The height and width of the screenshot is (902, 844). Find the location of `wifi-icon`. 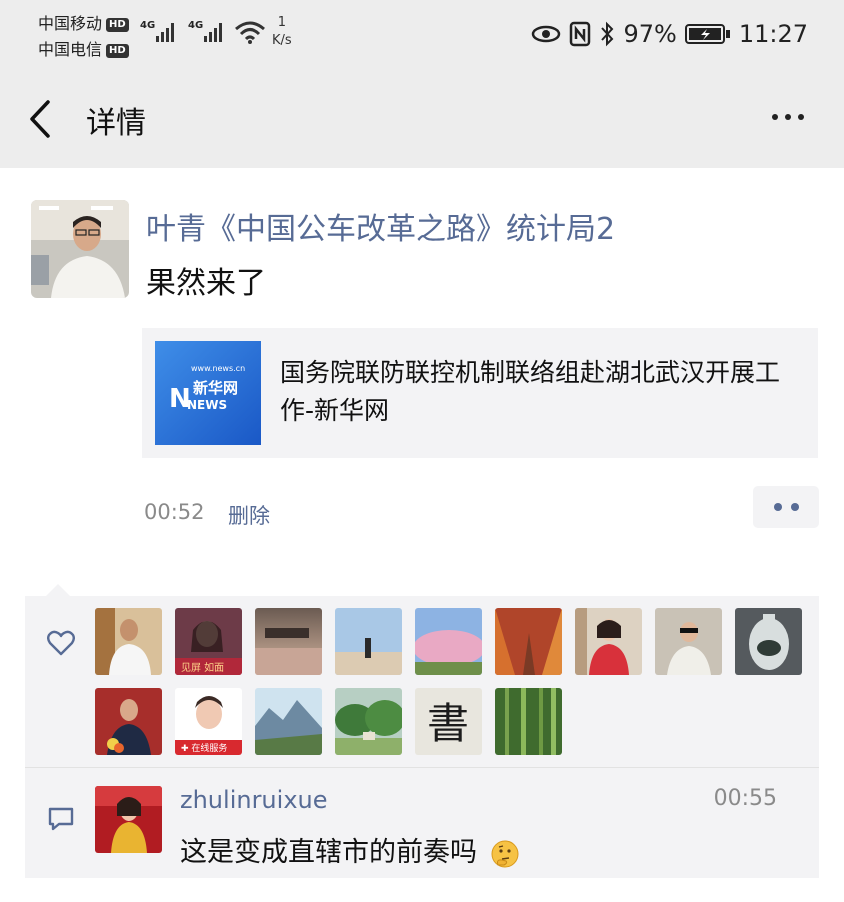

wifi-icon is located at coordinates (250, 32).